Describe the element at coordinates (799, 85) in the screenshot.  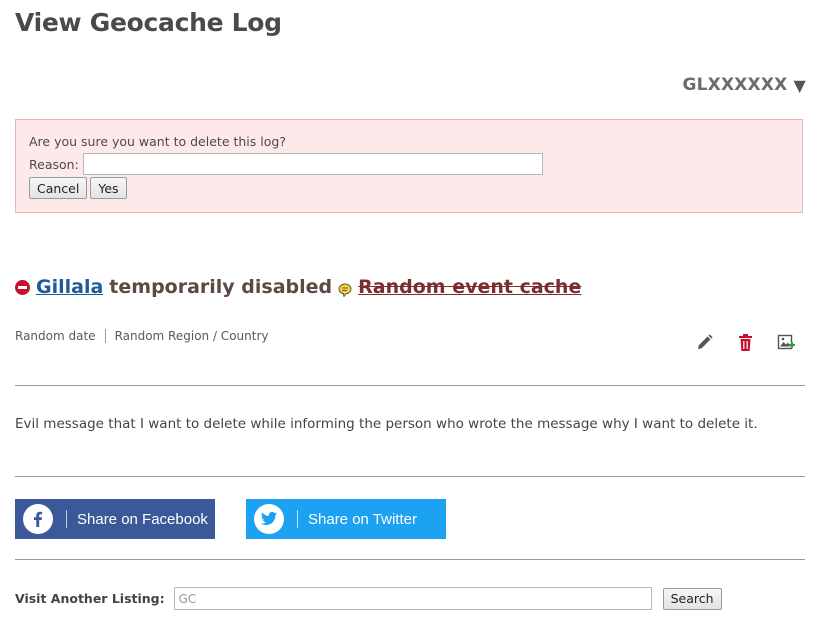
I see `caret-down-icon: ▼` at that location.